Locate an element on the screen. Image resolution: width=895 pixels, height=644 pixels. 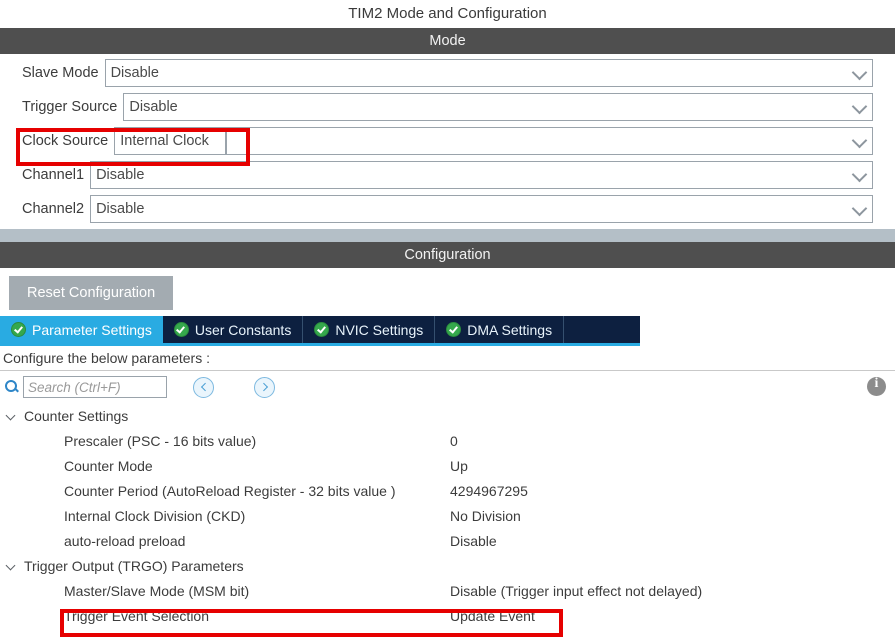
table-row: Prescaler (PSC - 16 bits value) 0 is located at coordinates (447, 440).